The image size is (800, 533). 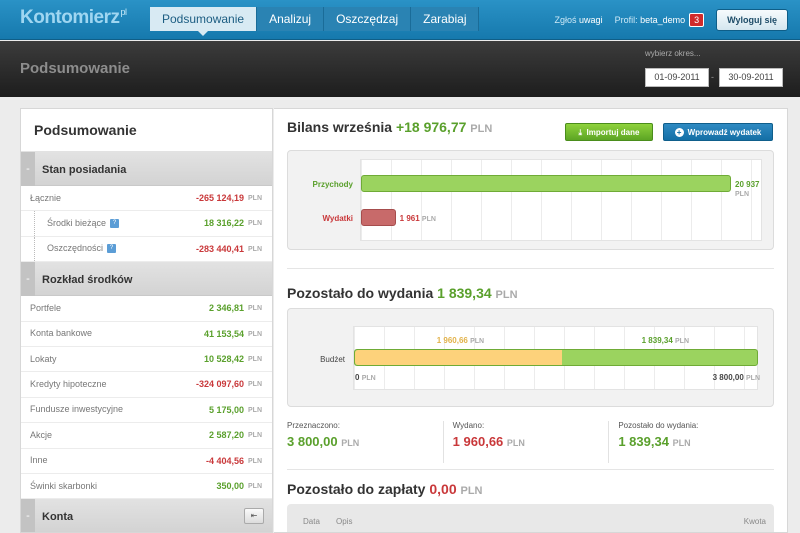 What do you see at coordinates (223, 223) in the screenshot?
I see `row-value: 18 316,22` at bounding box center [223, 223].